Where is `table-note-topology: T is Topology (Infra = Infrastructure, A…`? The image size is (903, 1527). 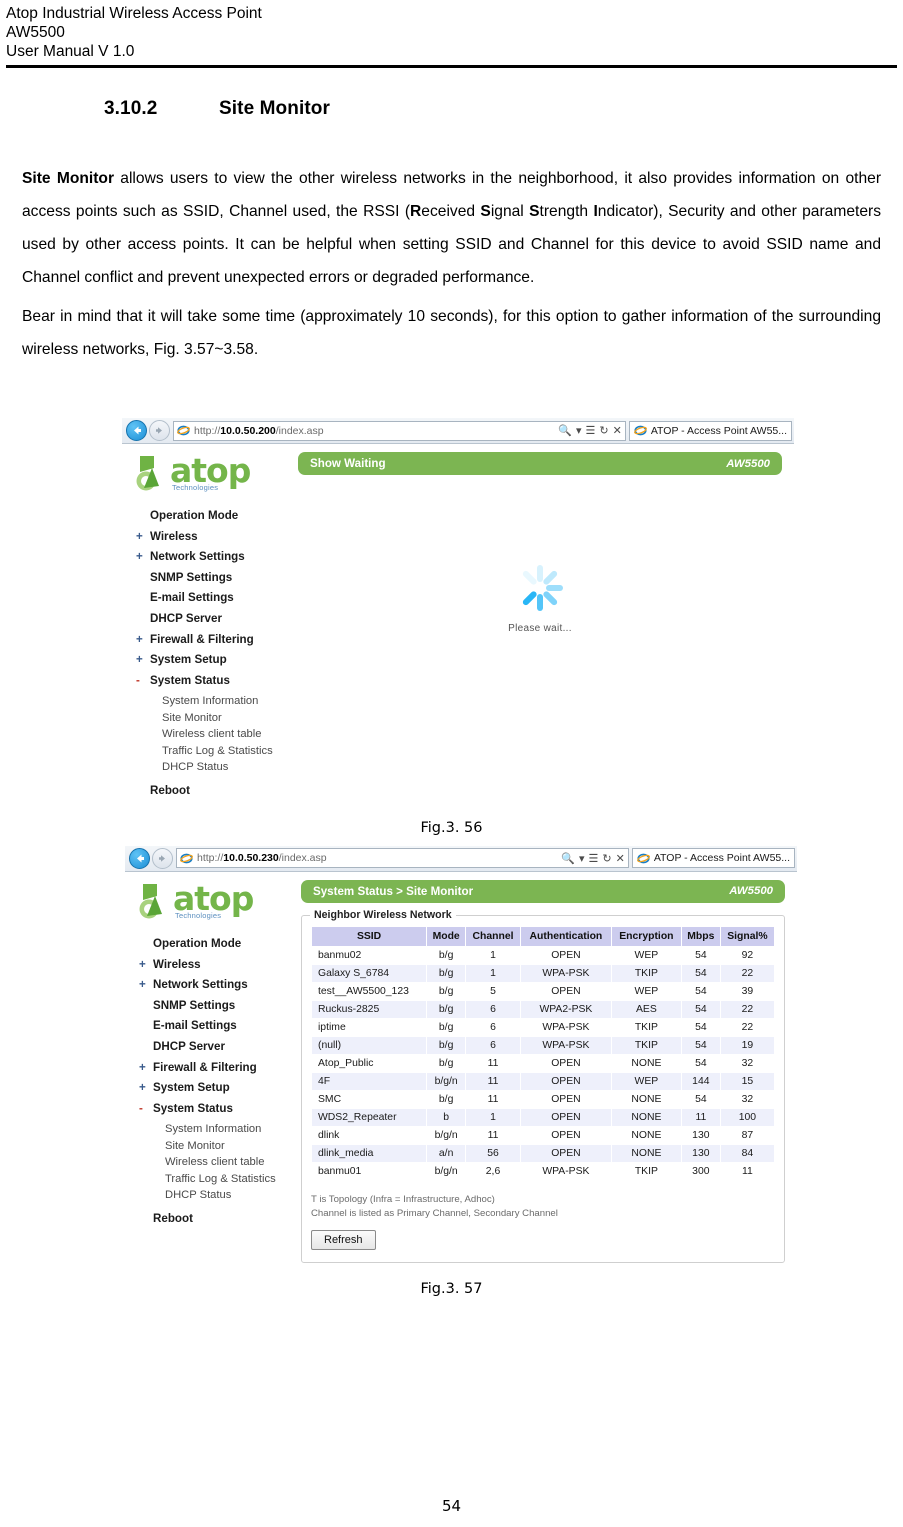
table-note-topology: T is Topology (Infra = Infrastructure, A… is located at coordinates (403, 1199).